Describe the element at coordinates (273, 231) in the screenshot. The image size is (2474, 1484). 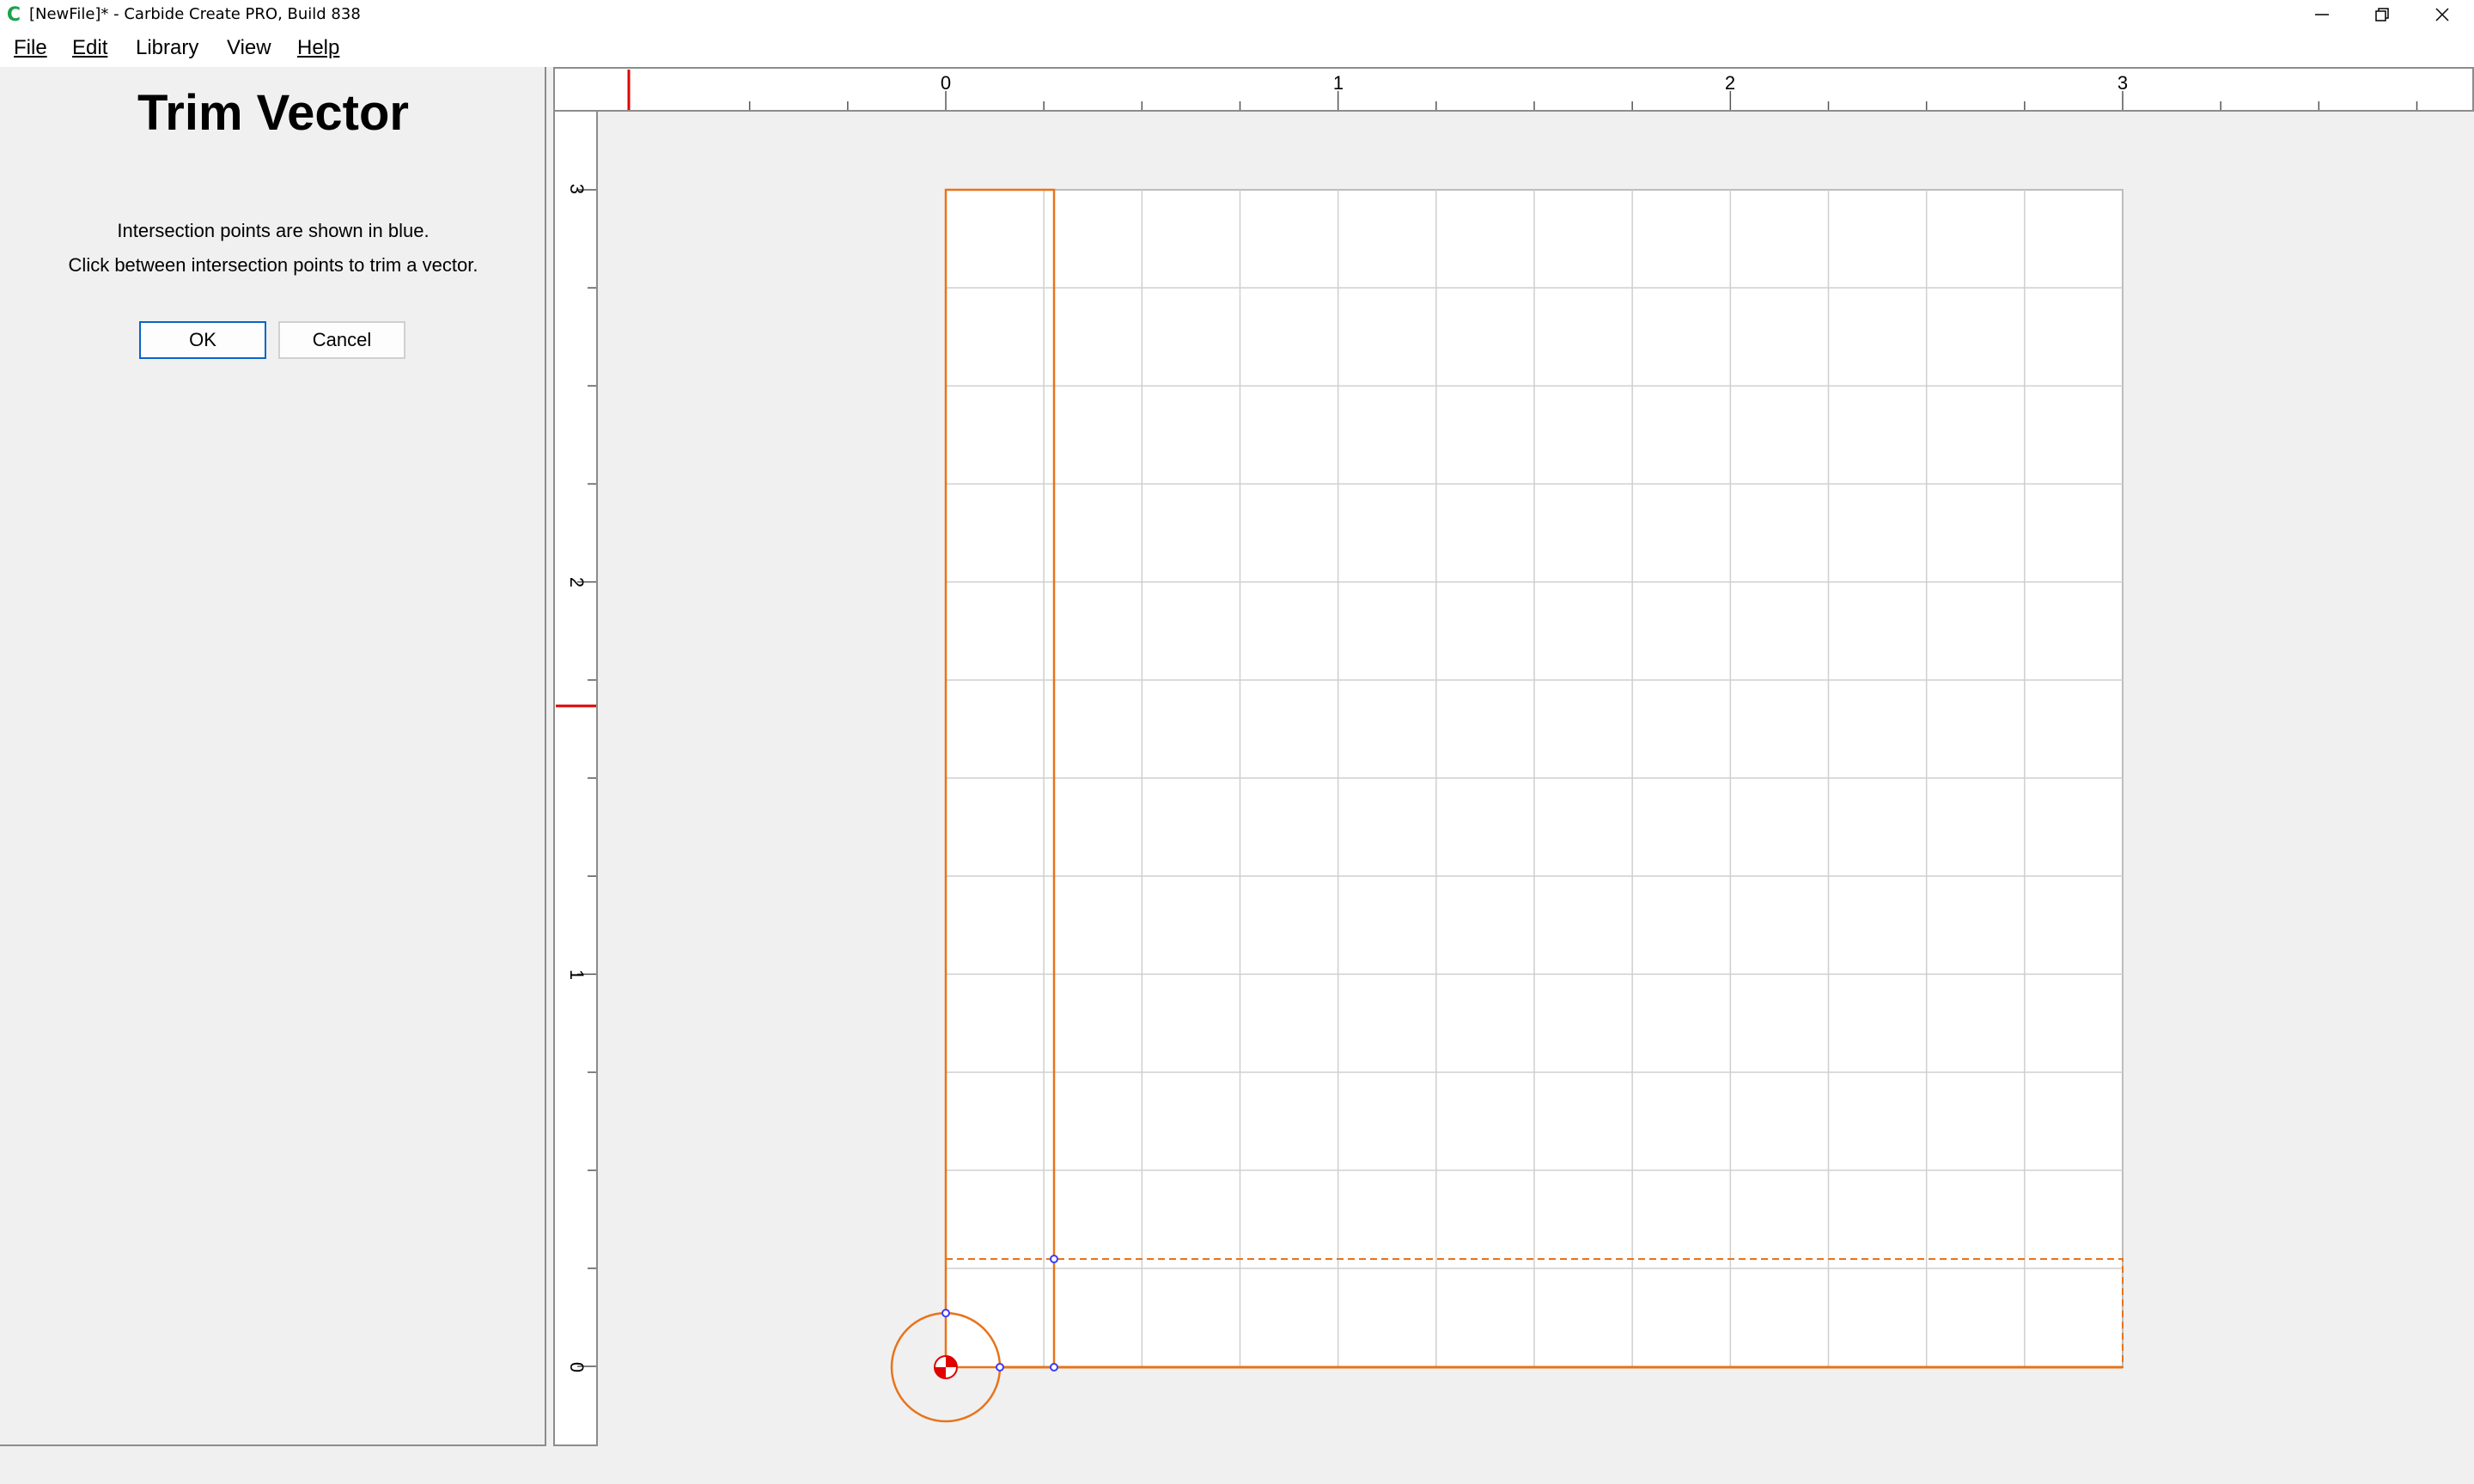
I see `instruction-line-1: Intersection points are shown in blue.` at that location.